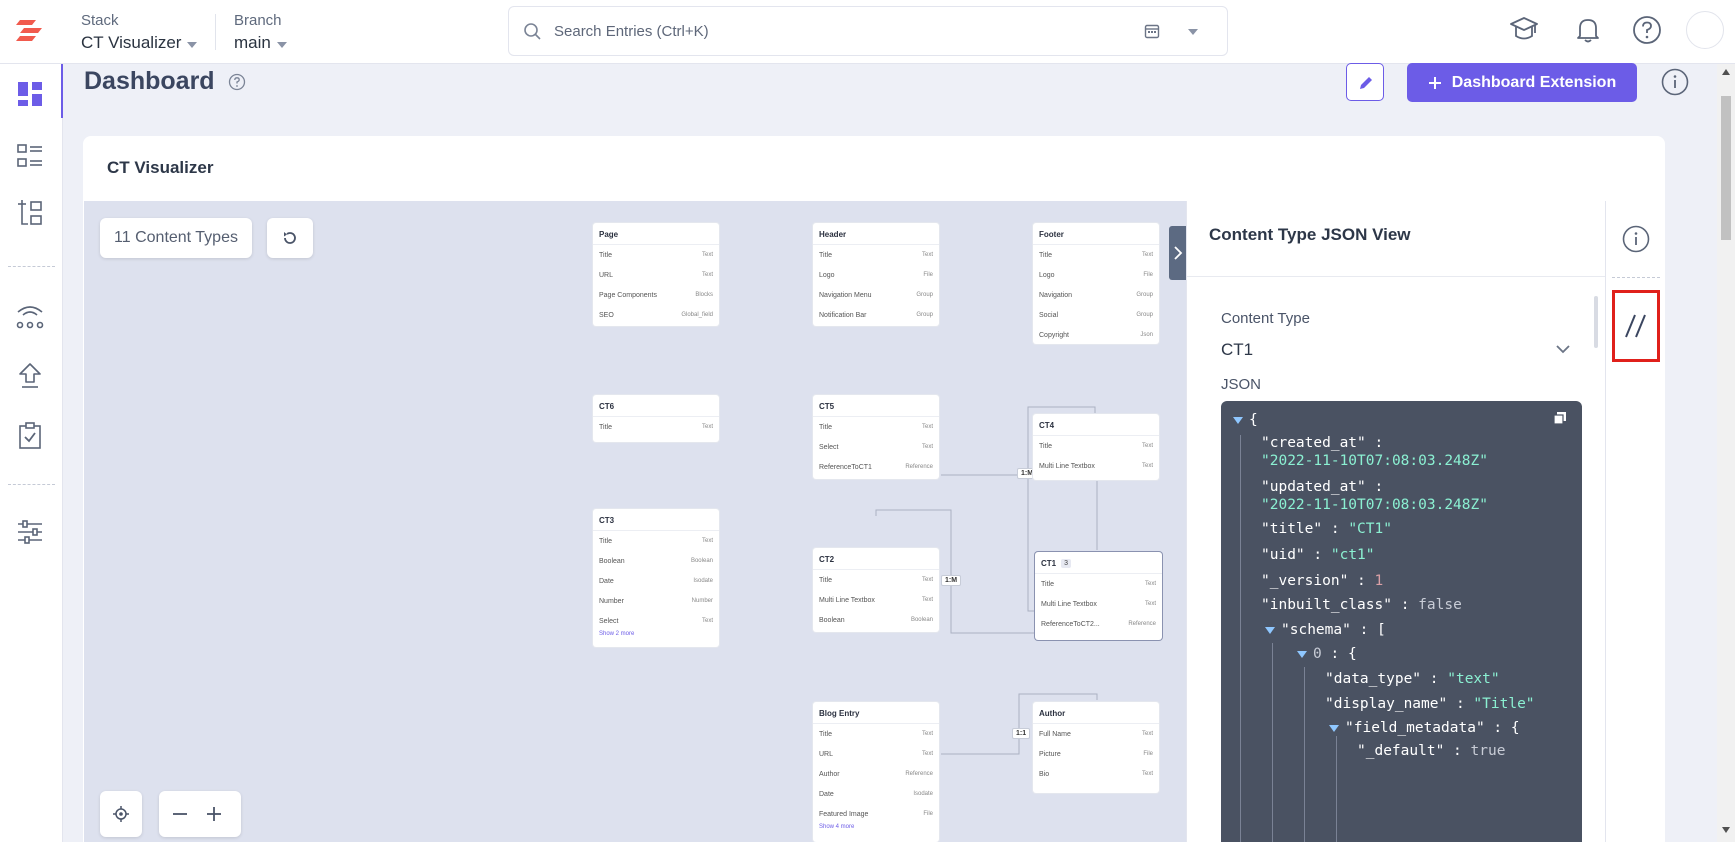 This screenshot has width=1735, height=842. I want to click on zoom-controls, so click(200, 814).